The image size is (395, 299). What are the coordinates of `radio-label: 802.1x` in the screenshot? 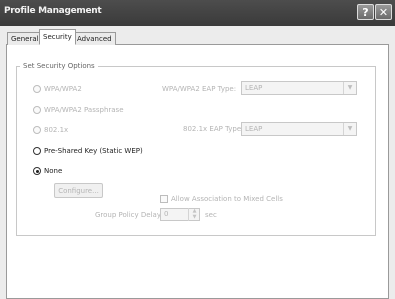 It's located at (56, 130).